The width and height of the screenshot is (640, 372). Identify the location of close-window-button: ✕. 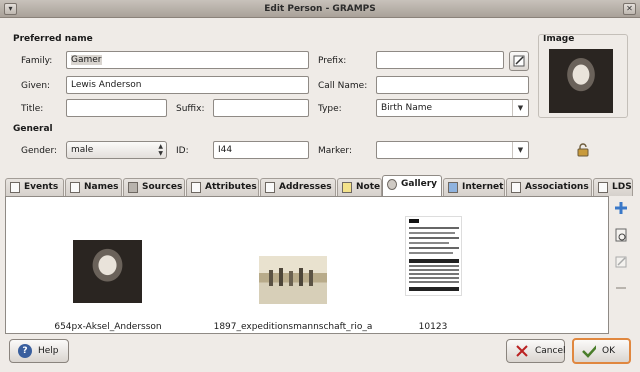
(629, 9).